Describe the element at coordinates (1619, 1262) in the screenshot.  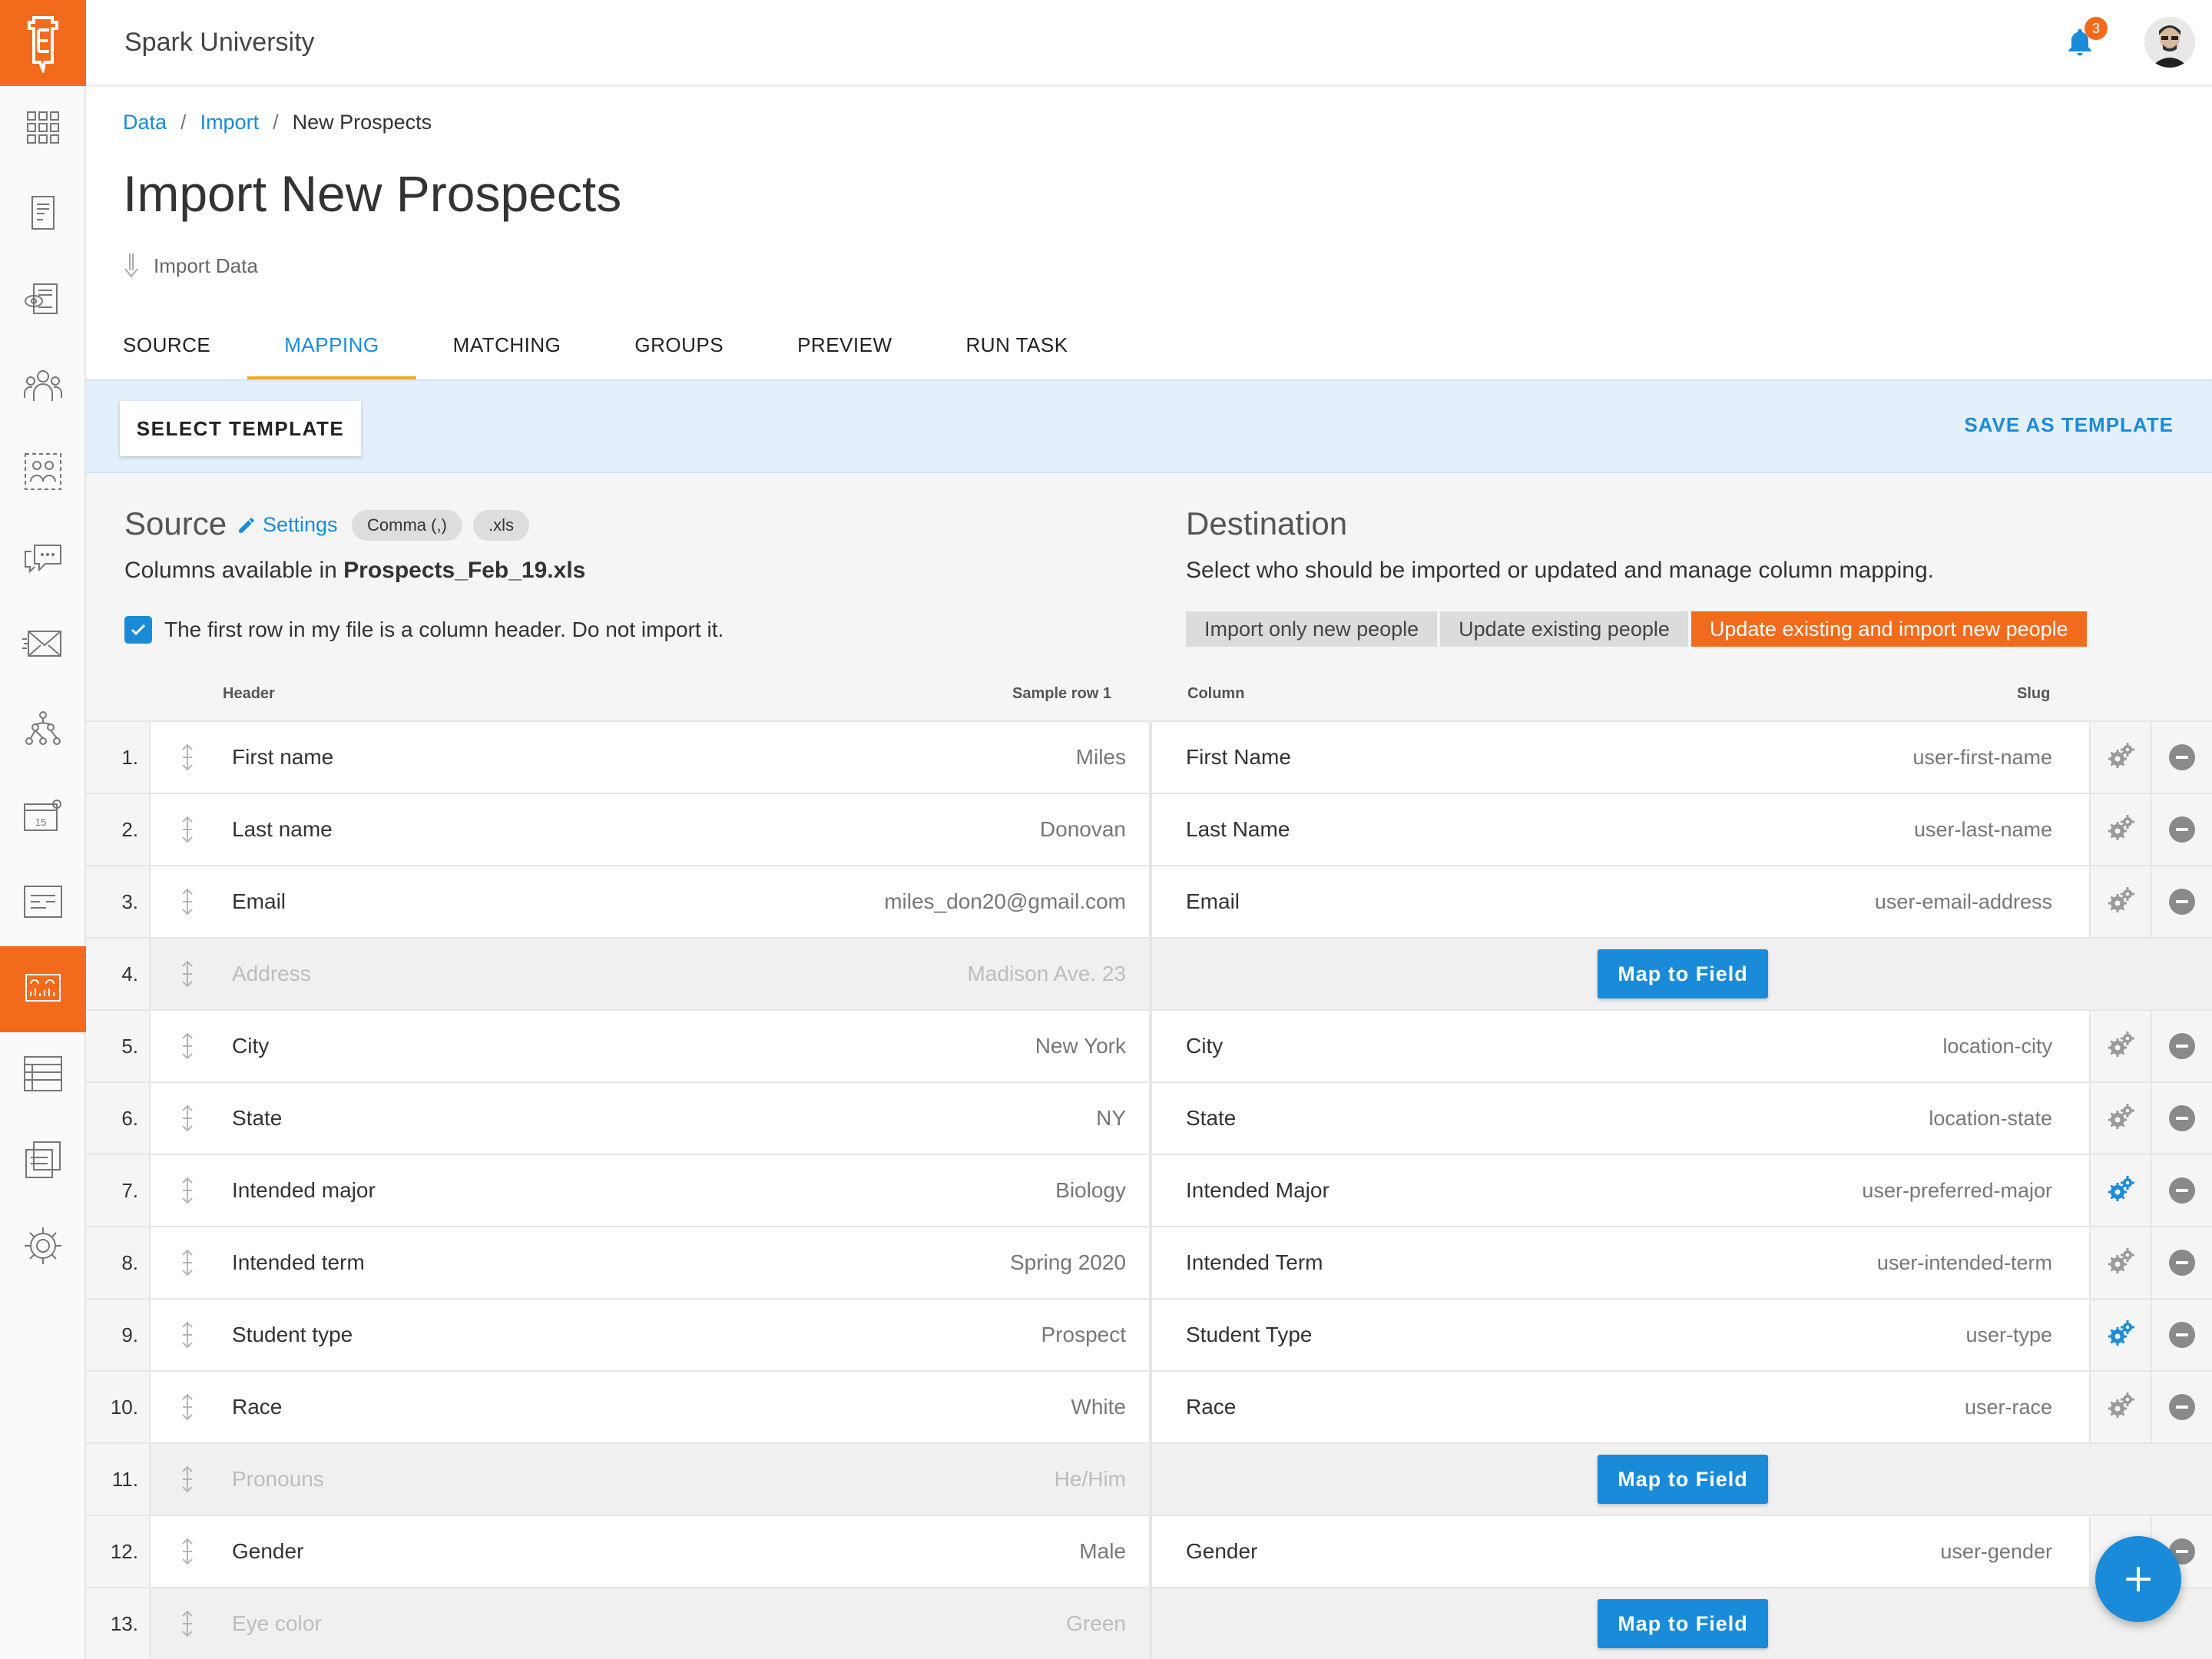
I see `destination-cell: Intended Term user-intended-term` at that location.